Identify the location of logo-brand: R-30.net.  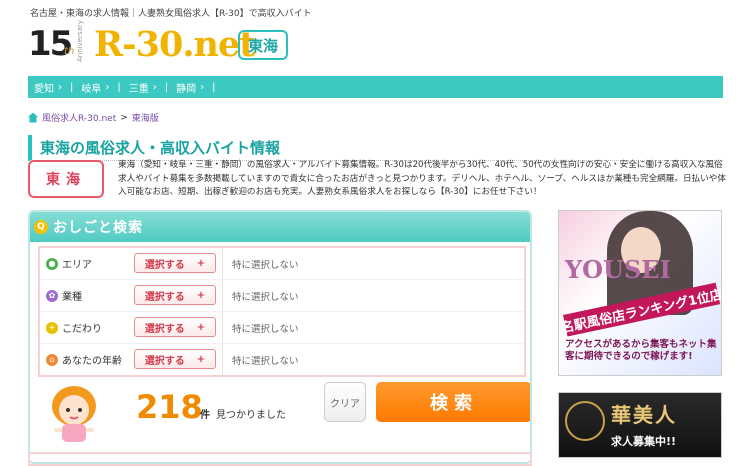
(174, 44).